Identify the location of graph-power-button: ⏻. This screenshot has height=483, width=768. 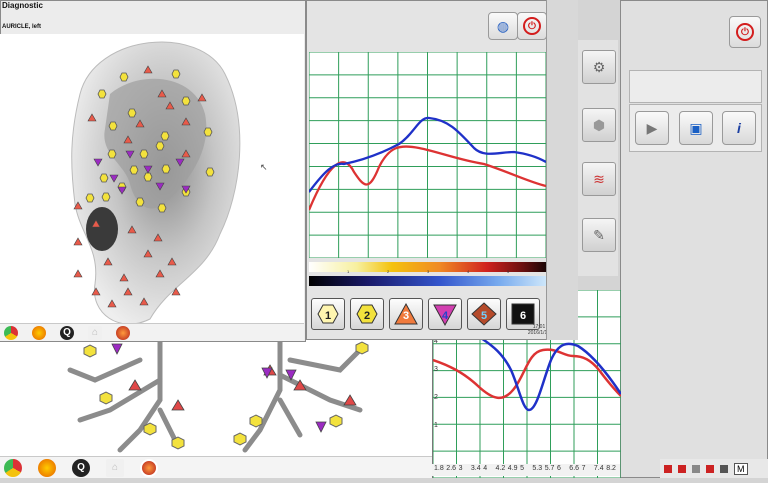
(532, 26).